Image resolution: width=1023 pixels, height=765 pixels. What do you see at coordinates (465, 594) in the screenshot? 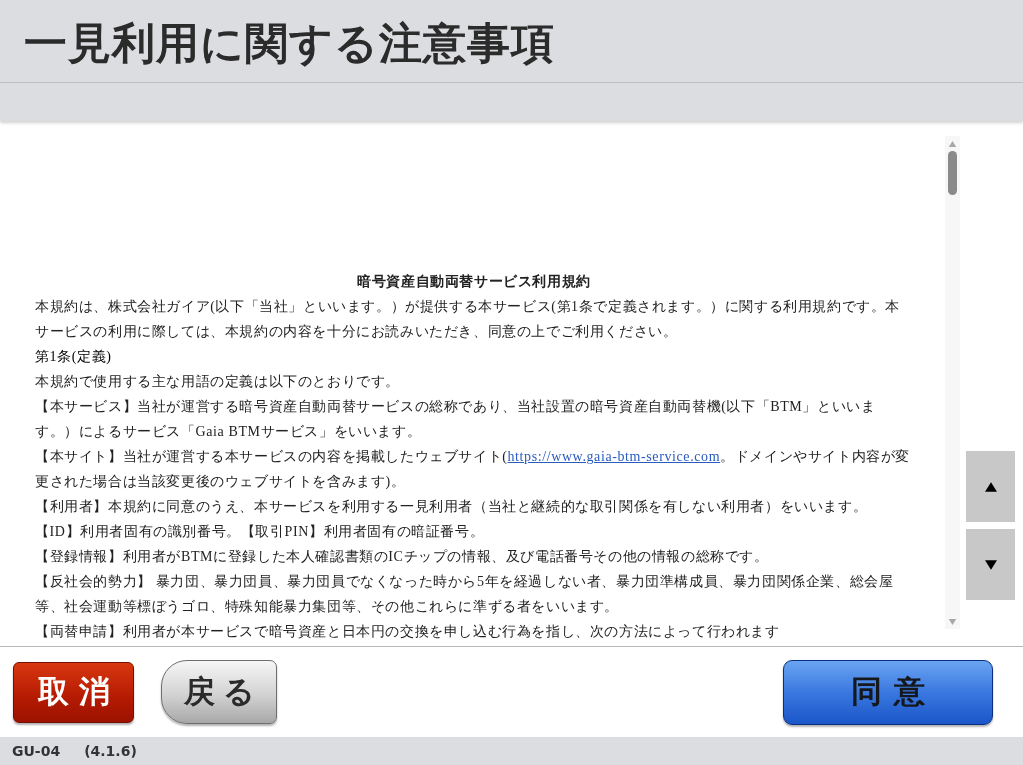
I see `terms-paragraph: 【反社会的勢力】 暴力団、暴力団員、暴力団員でなくなった時から5年を経過しない者、暴力団準構成員、暴力団関係企業、総会屋等、社会運動等標ぼうゴロ、特殊知能暴力集団等、その他これらに準ずる者をいいます。` at bounding box center [465, 594].